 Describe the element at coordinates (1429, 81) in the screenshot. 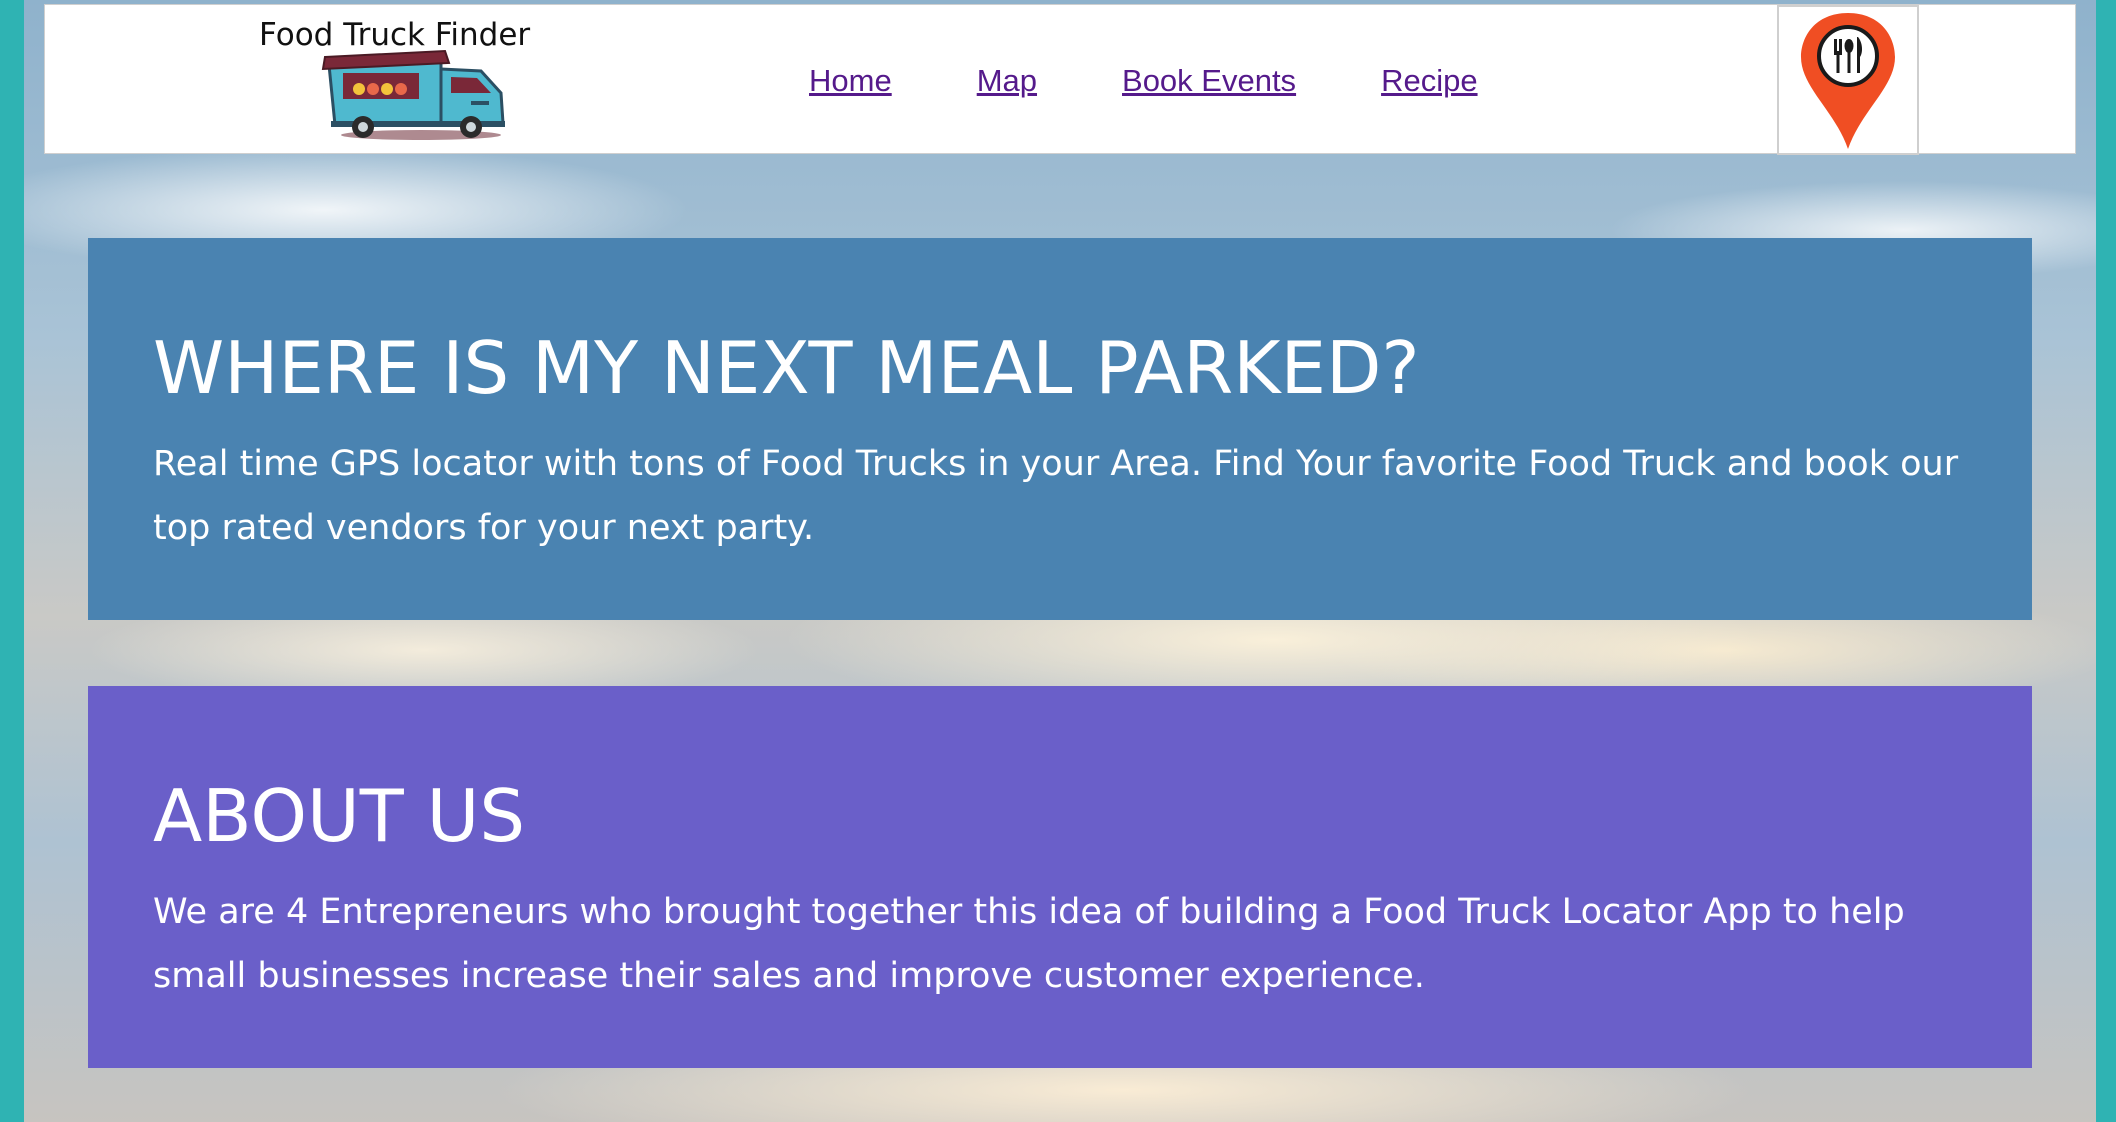

I see `nav-recipe-link: Recipe` at that location.